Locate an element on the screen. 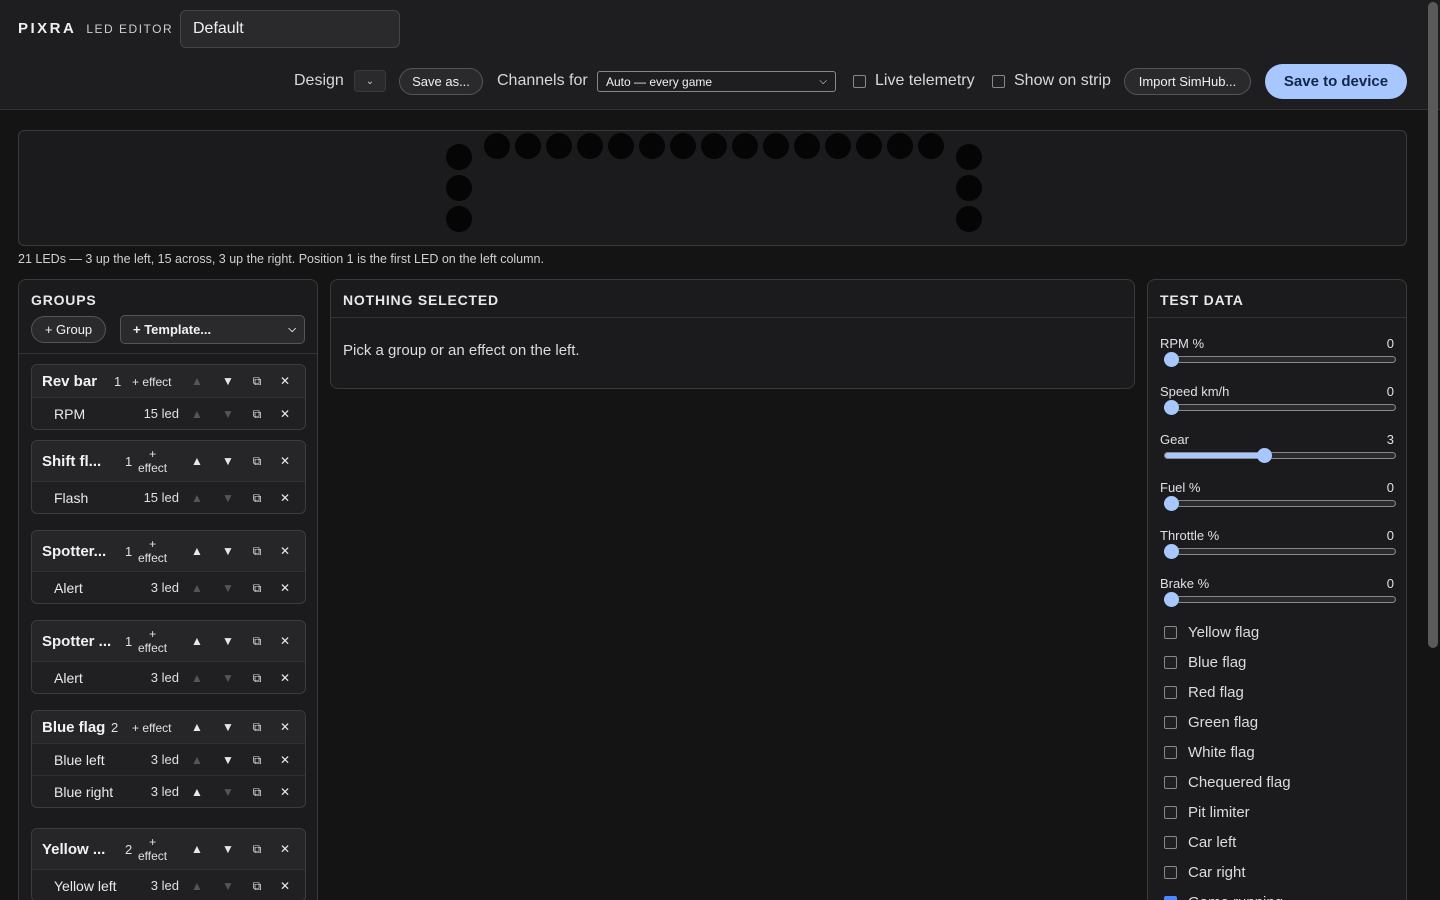 The height and width of the screenshot is (900, 1440). group-name: Blue flag is located at coordinates (73, 727).